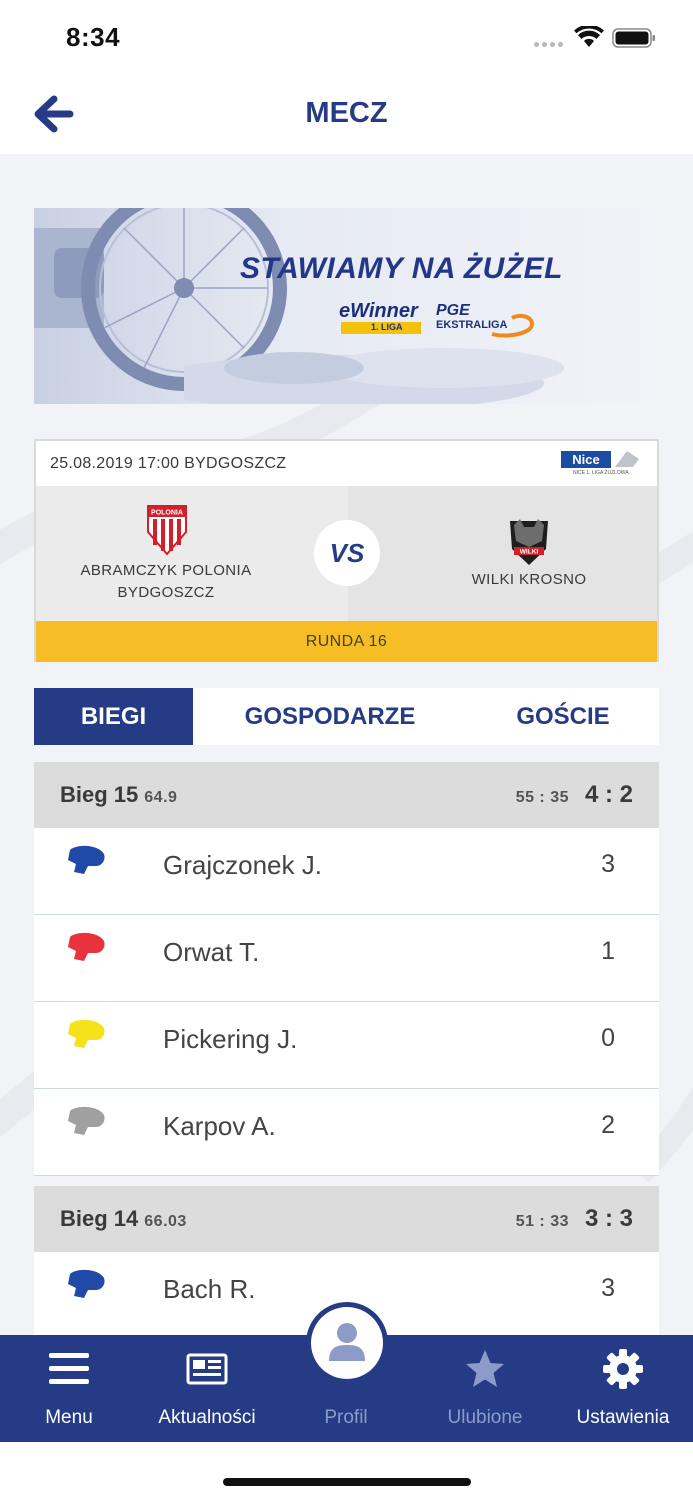 This screenshot has width=693, height=1500. What do you see at coordinates (207, 1417) in the screenshot?
I see `tabbar-label: Aktualności` at bounding box center [207, 1417].